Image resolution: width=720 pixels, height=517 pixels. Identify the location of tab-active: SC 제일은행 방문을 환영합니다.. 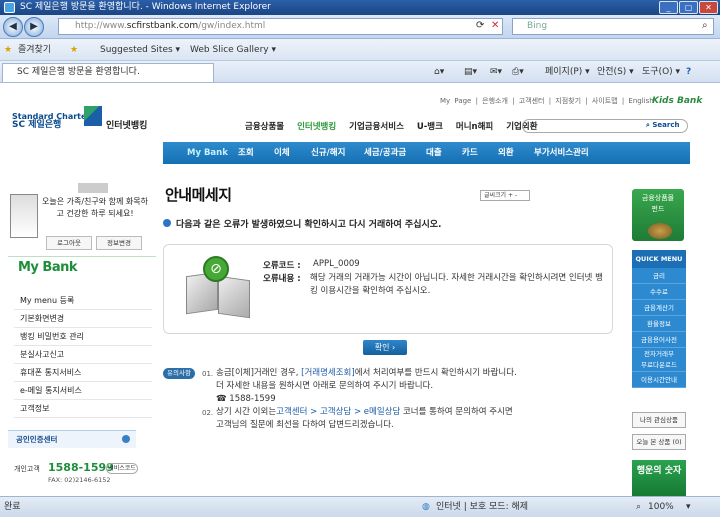
(108, 72).